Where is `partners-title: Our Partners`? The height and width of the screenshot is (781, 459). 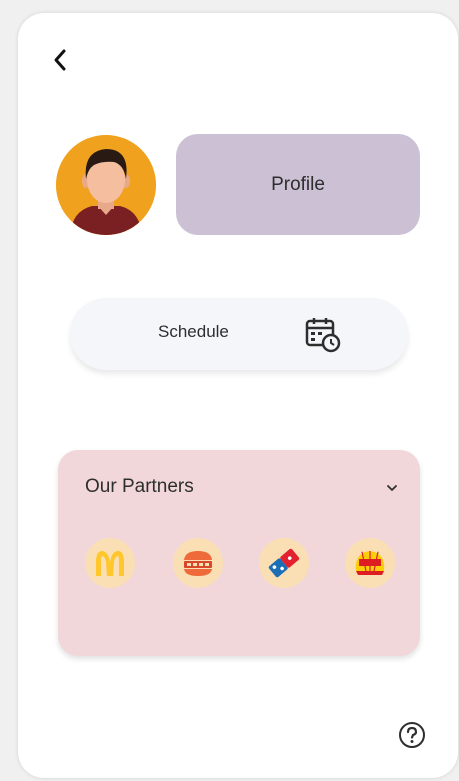 partners-title: Our Partners is located at coordinates (139, 486).